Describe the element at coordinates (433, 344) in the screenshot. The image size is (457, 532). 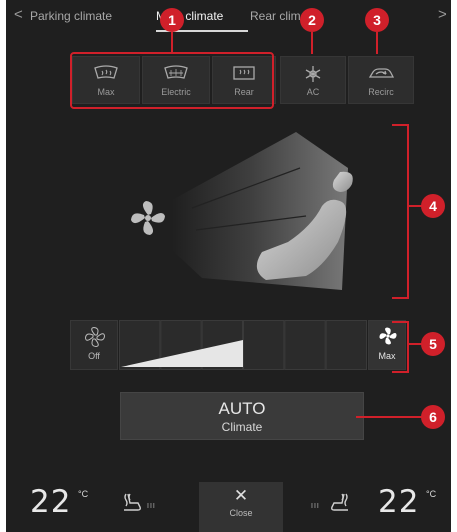
I see `callout-badge-5: 5` at that location.